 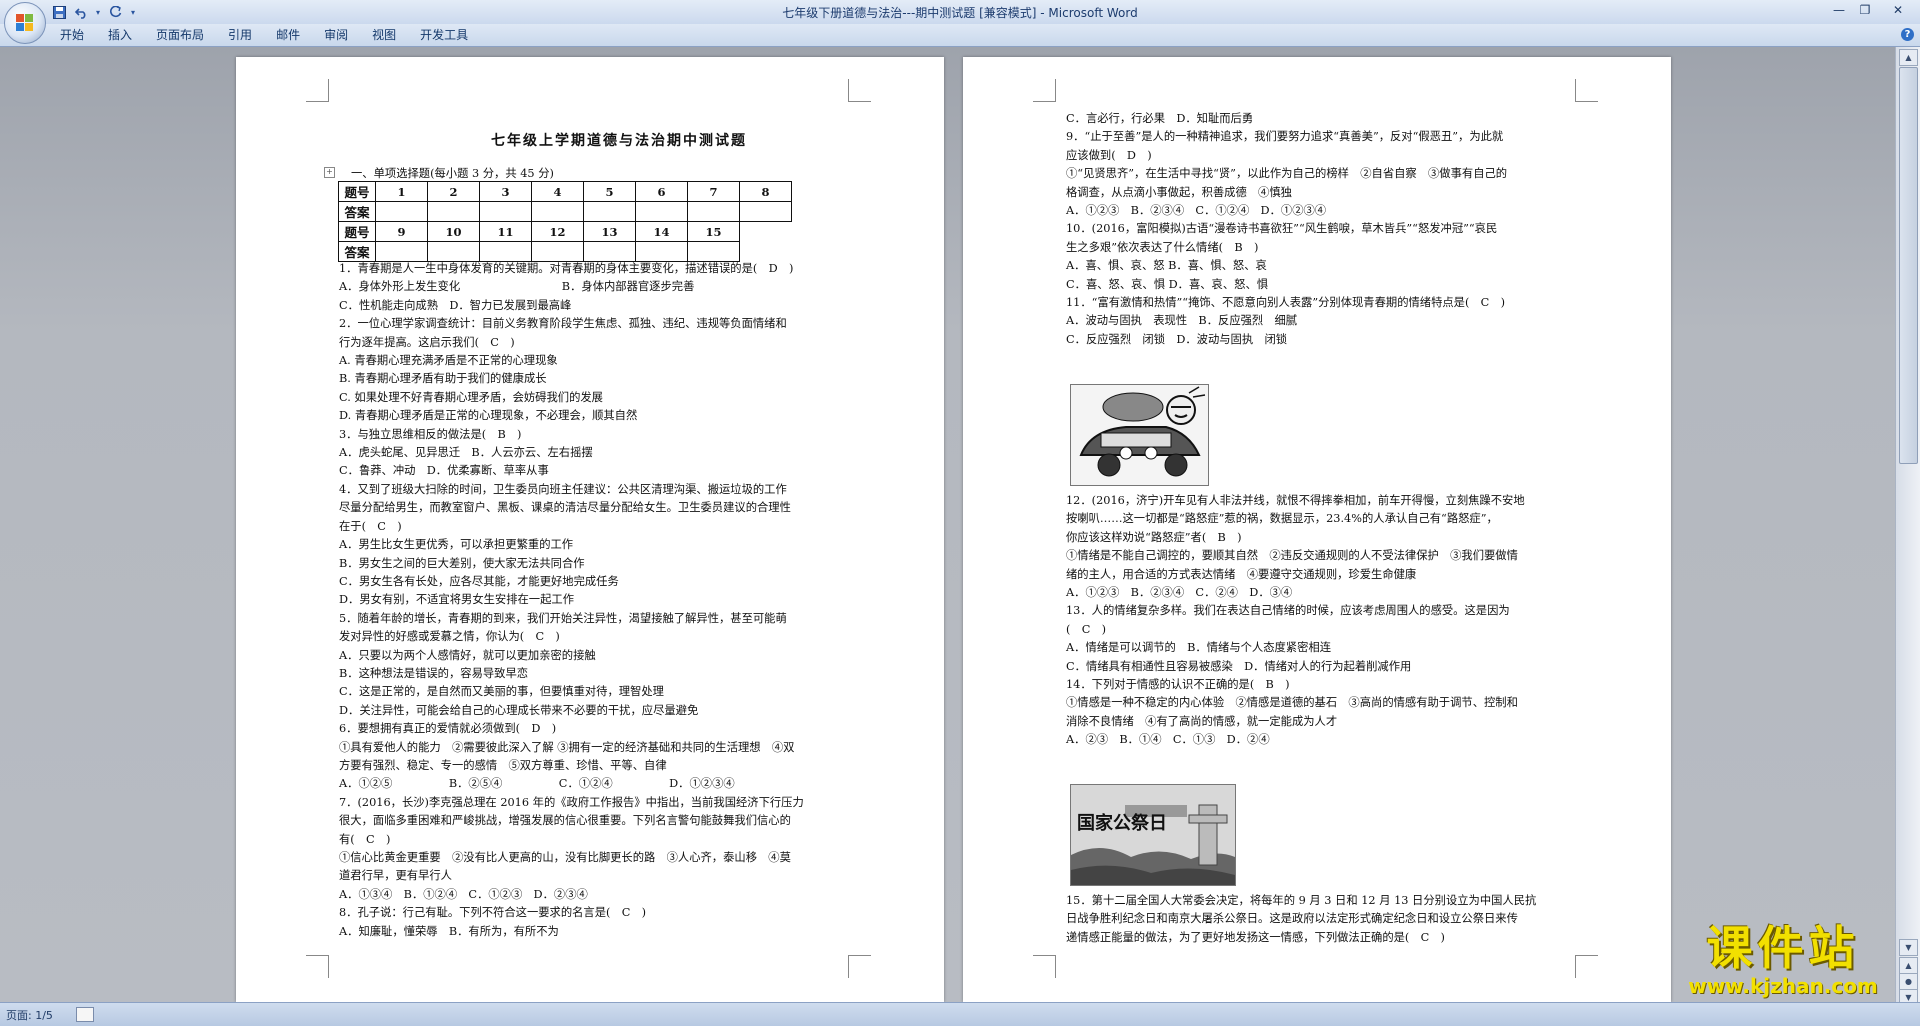 I want to click on restore-icon: ❐, so click(x=1865, y=10).